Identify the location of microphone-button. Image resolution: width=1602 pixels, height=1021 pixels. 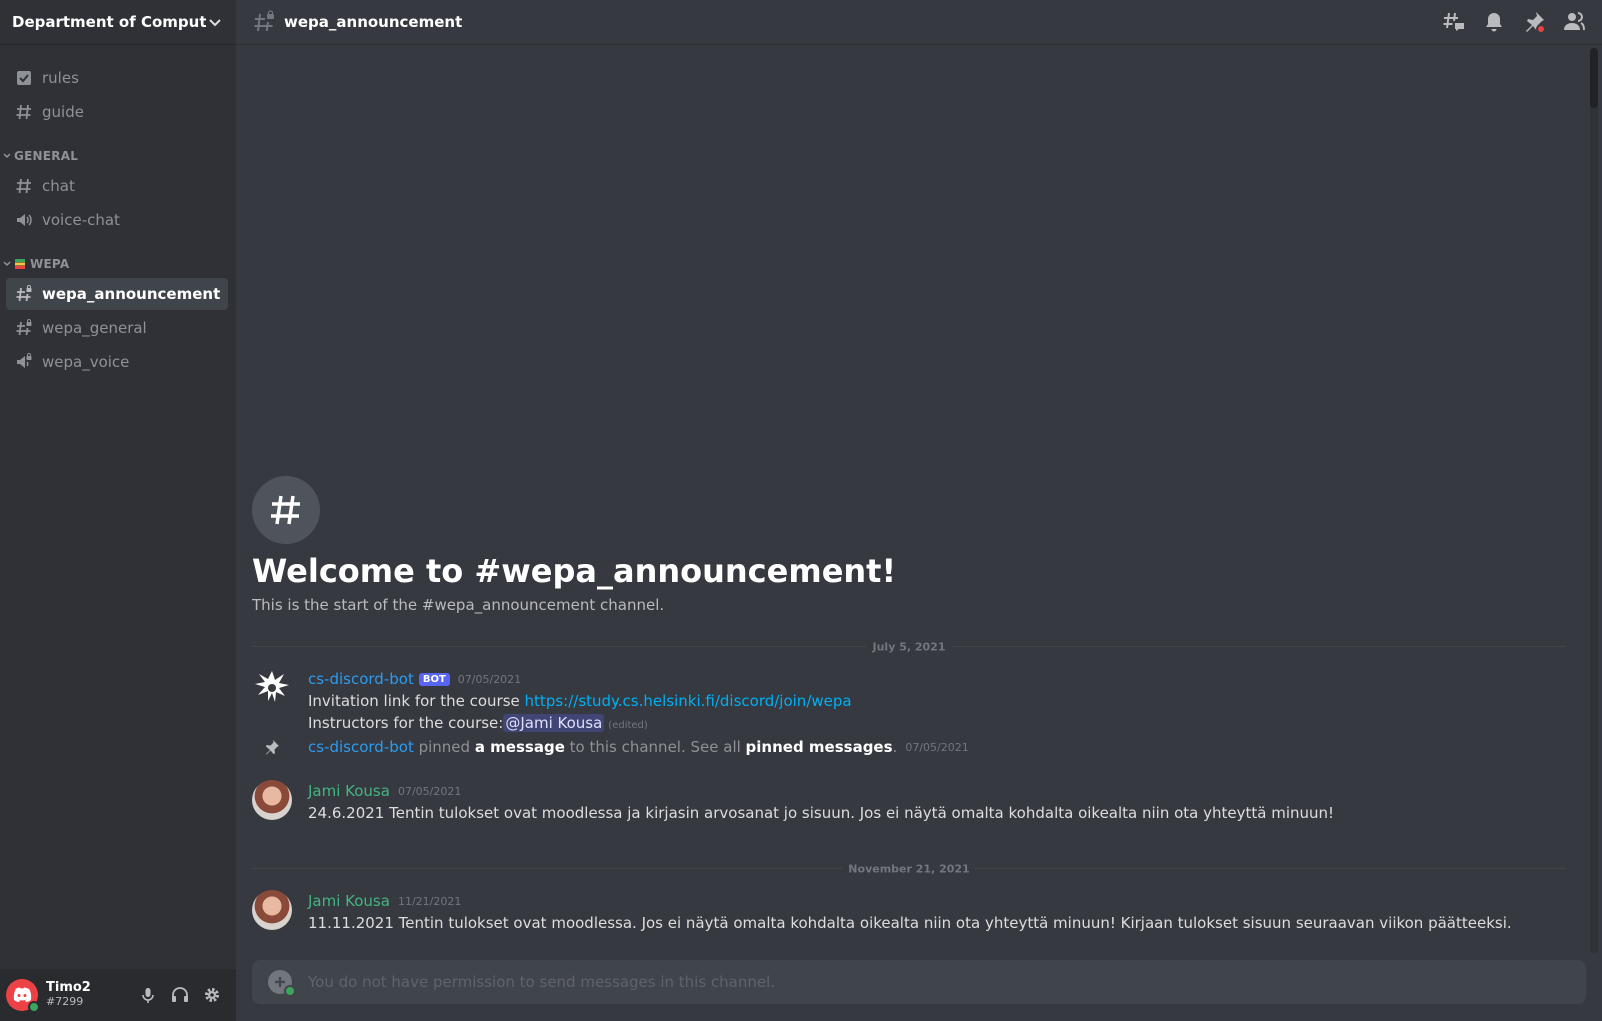
(148, 995).